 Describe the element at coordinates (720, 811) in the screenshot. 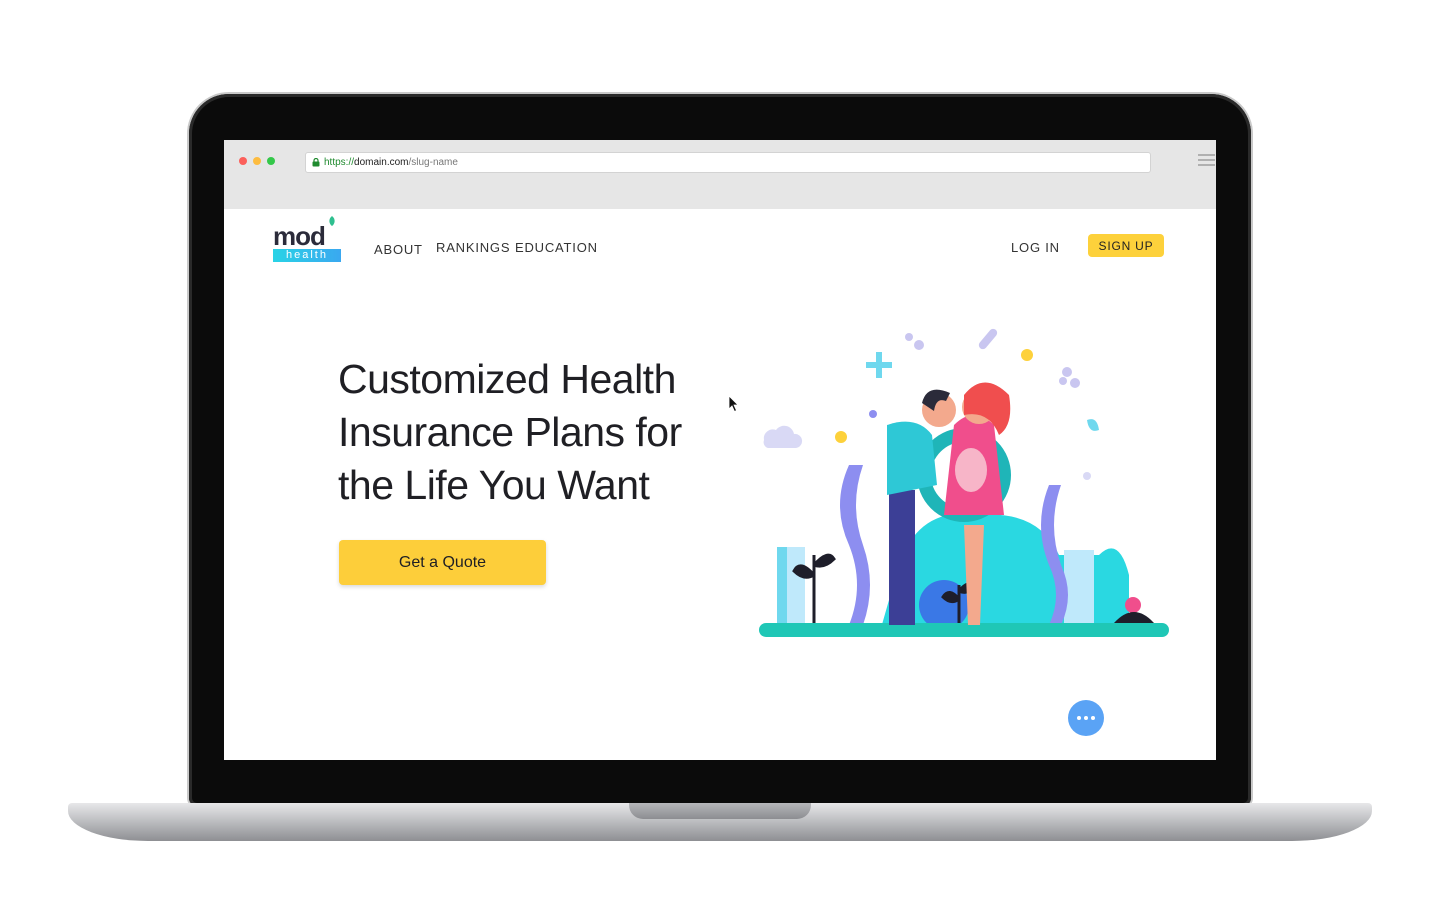

I see `laptop-notch` at that location.